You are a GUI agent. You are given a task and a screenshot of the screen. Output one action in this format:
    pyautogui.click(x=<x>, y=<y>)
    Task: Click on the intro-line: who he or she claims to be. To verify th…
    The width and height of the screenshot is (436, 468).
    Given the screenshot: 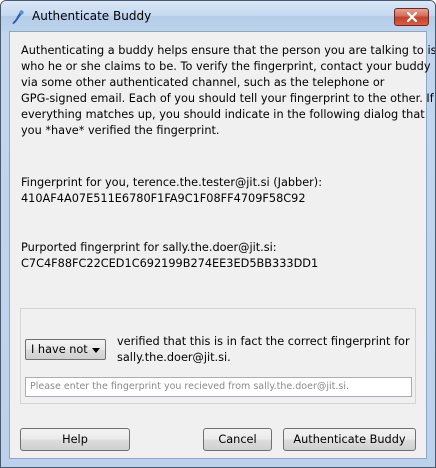 What is the action you would take?
    pyautogui.click(x=226, y=66)
    